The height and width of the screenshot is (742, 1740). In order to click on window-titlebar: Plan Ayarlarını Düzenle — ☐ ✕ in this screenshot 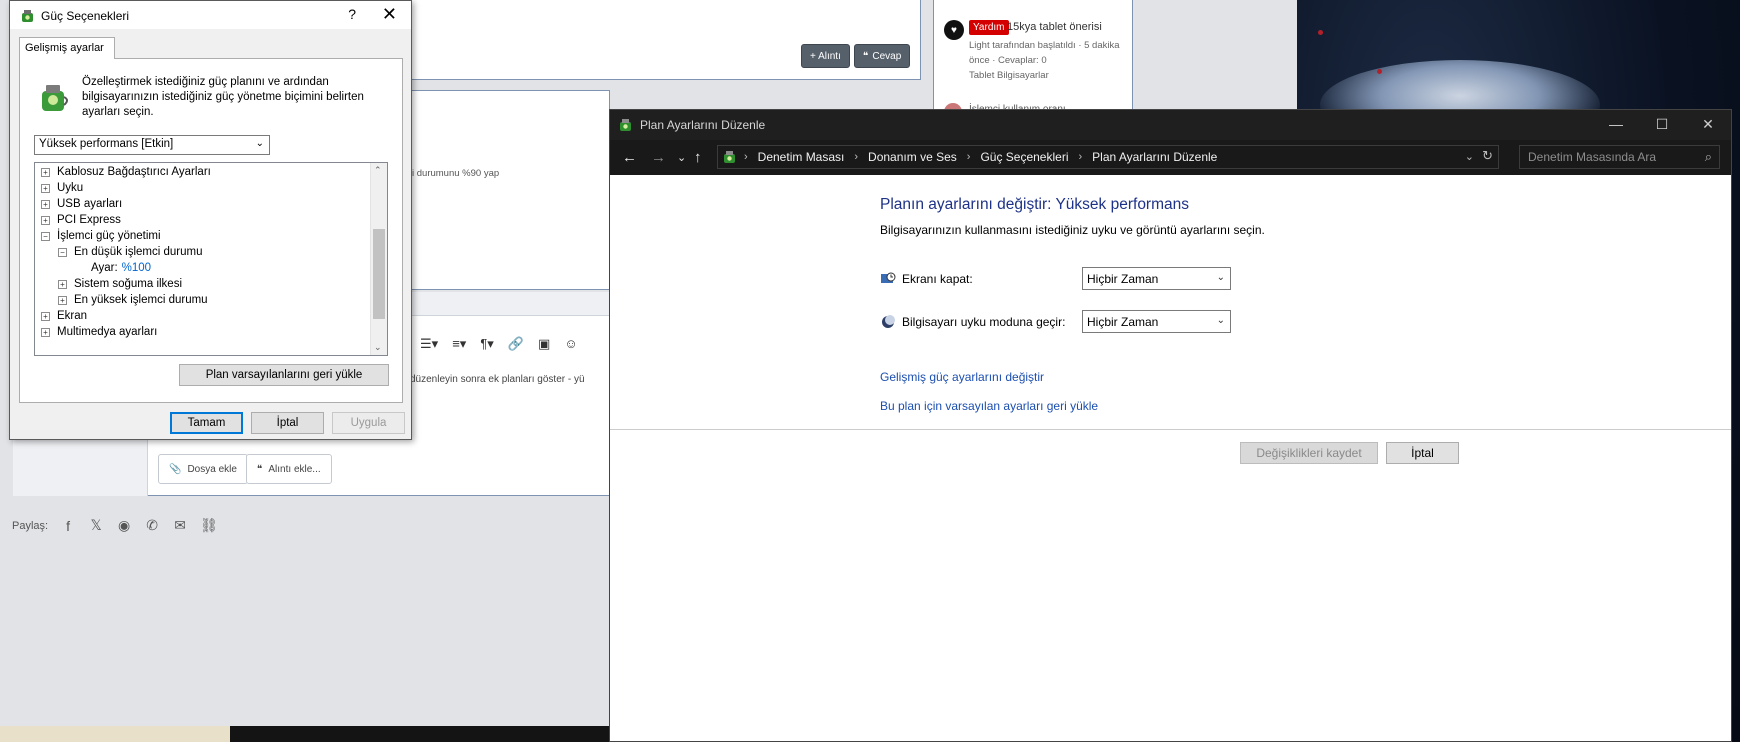, I will do `click(1170, 125)`.